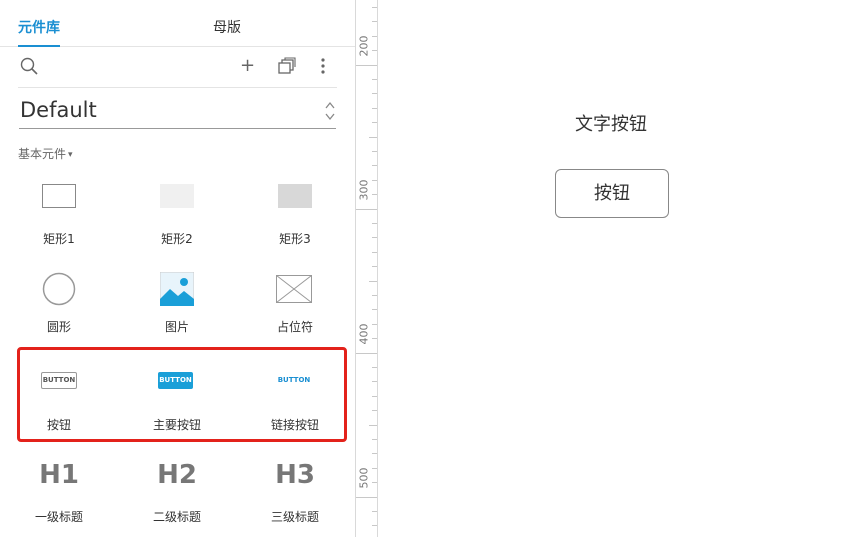  Describe the element at coordinates (295, 196) in the screenshot. I see `rectangle-gray-icon` at that location.